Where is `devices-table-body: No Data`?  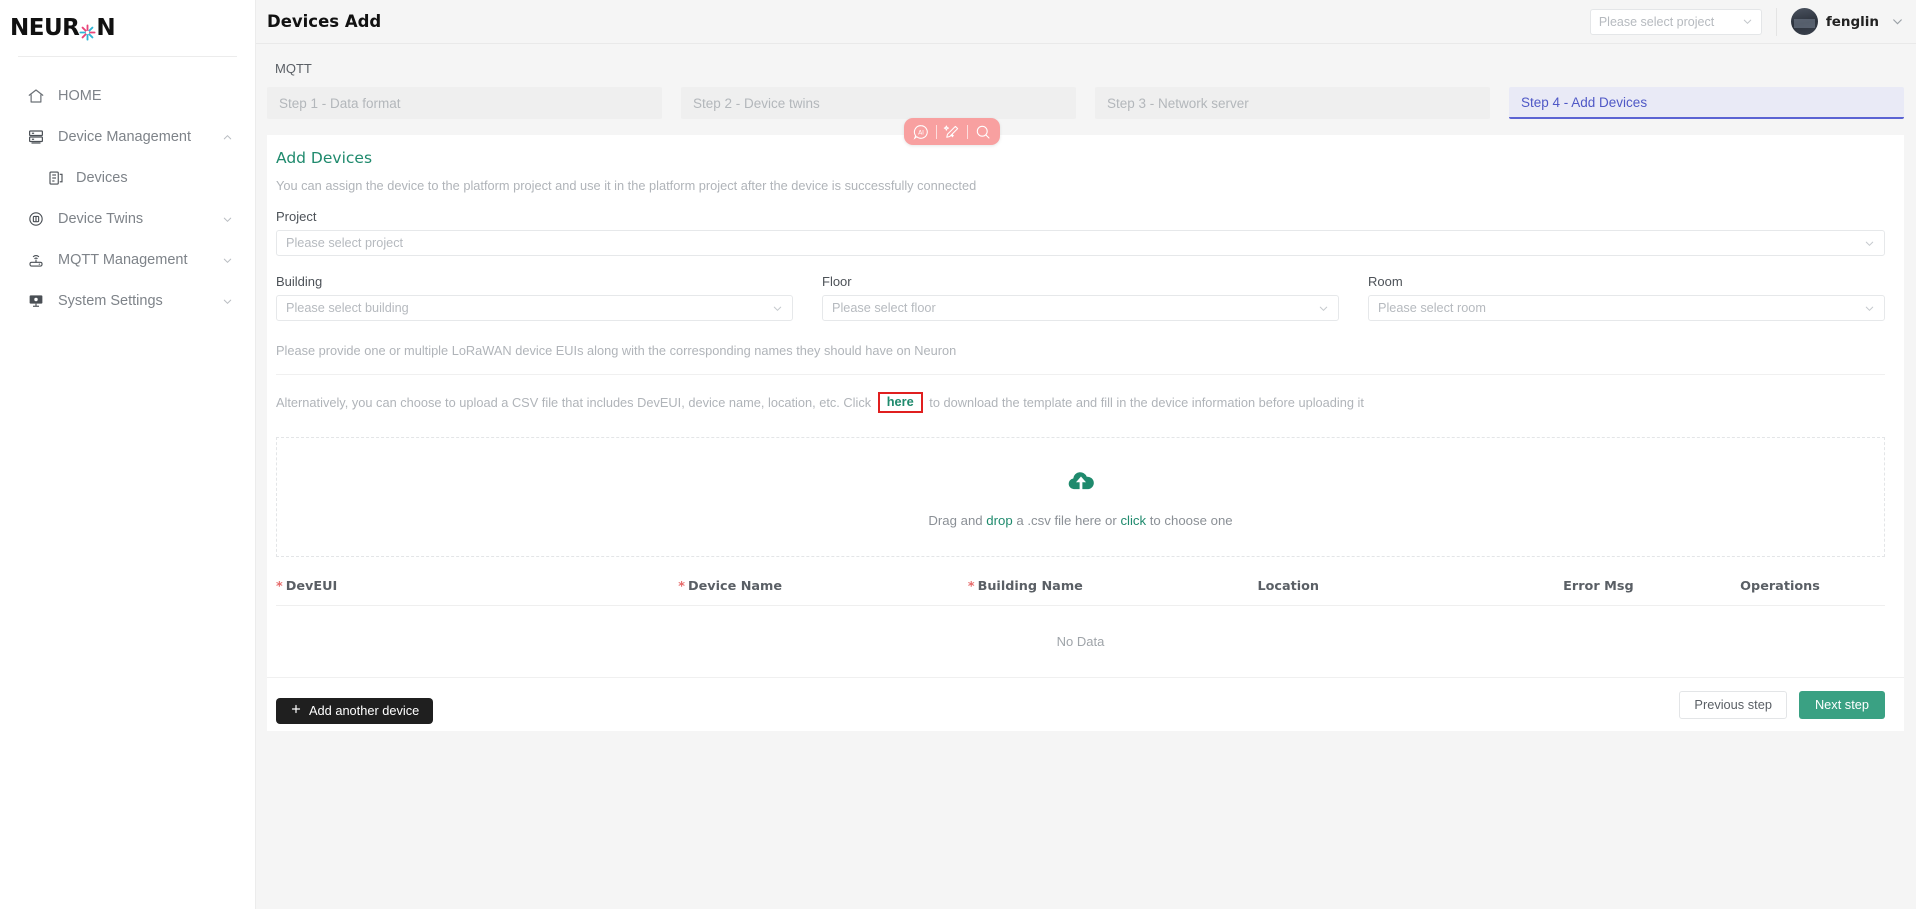
devices-table-body: No Data is located at coordinates (1080, 641).